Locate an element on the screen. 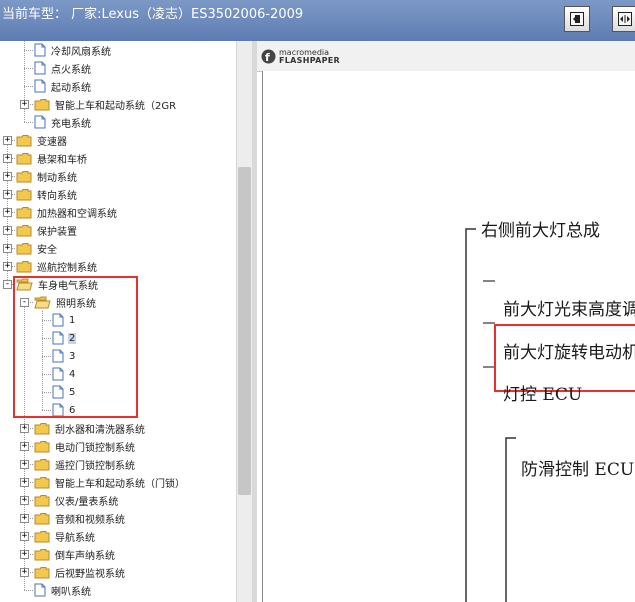 The height and width of the screenshot is (602, 635). tree-node-label: 起动系统 is located at coordinates (71, 88).